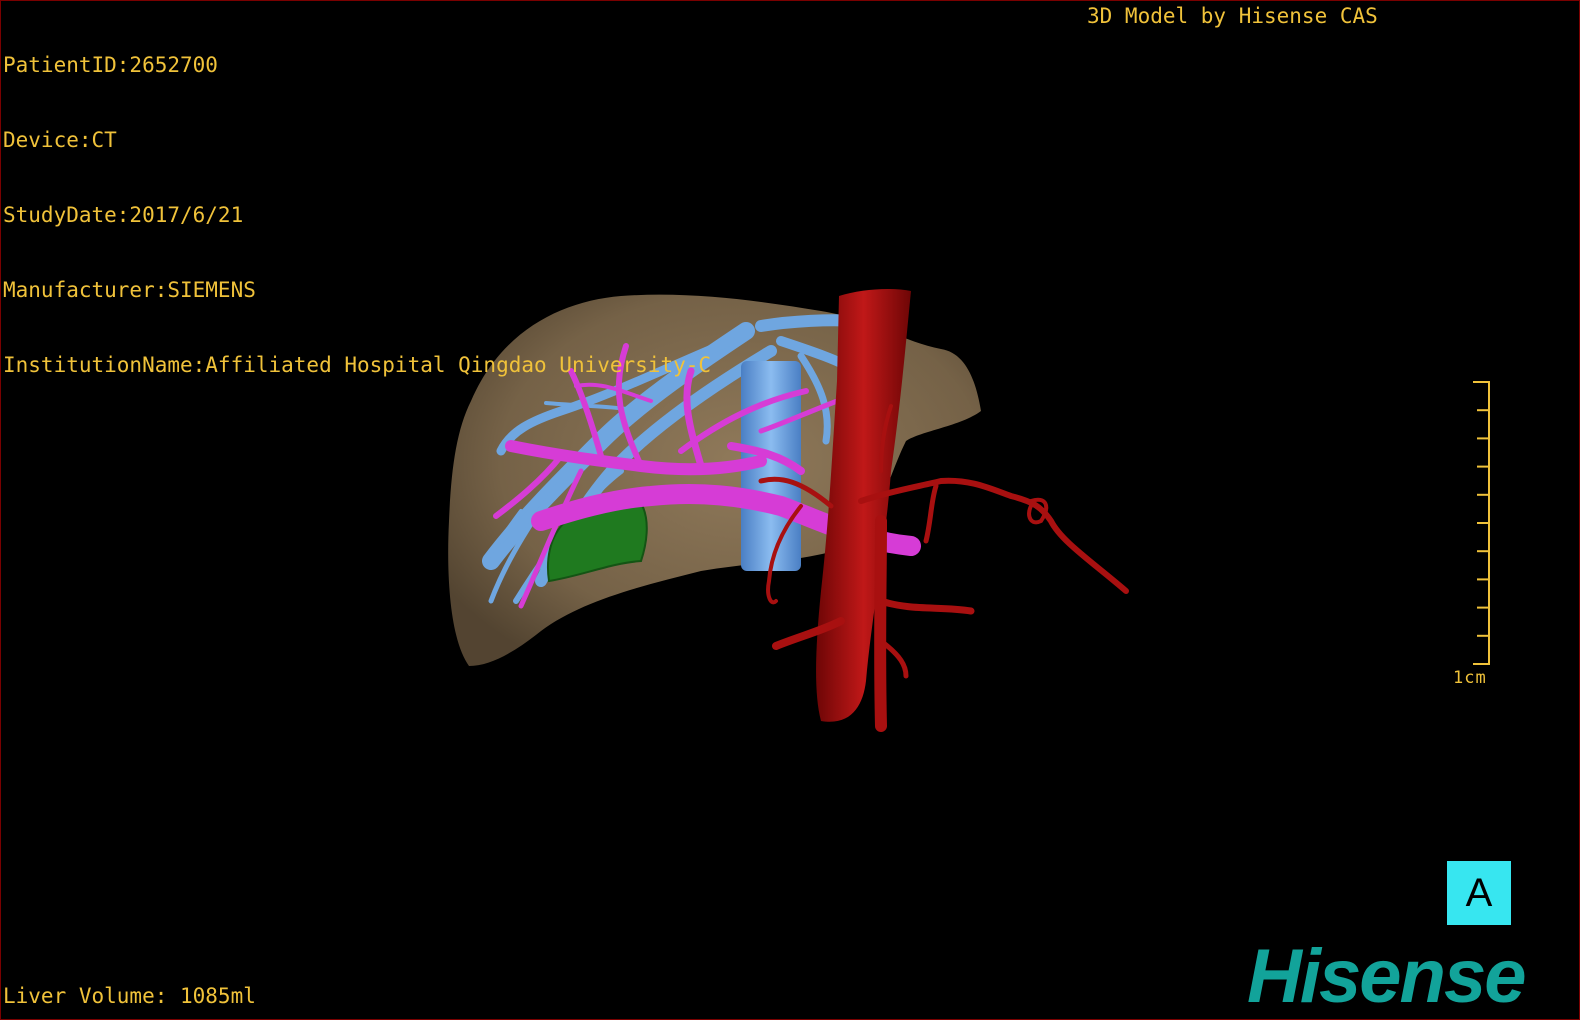 The image size is (1580, 1020). What do you see at coordinates (1470, 678) in the screenshot?
I see `scale-bar-label: 1cm` at bounding box center [1470, 678].